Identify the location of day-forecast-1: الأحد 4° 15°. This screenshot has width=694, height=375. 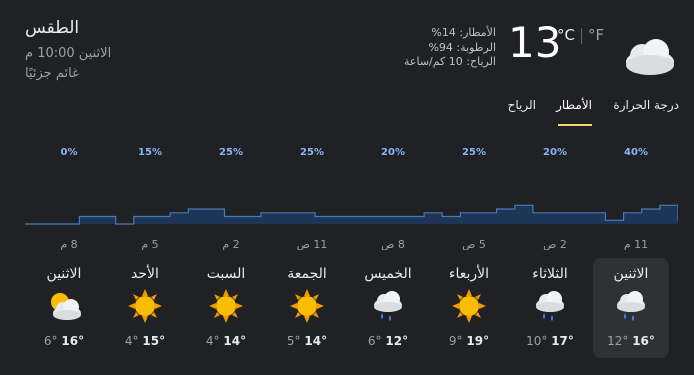
(145, 308).